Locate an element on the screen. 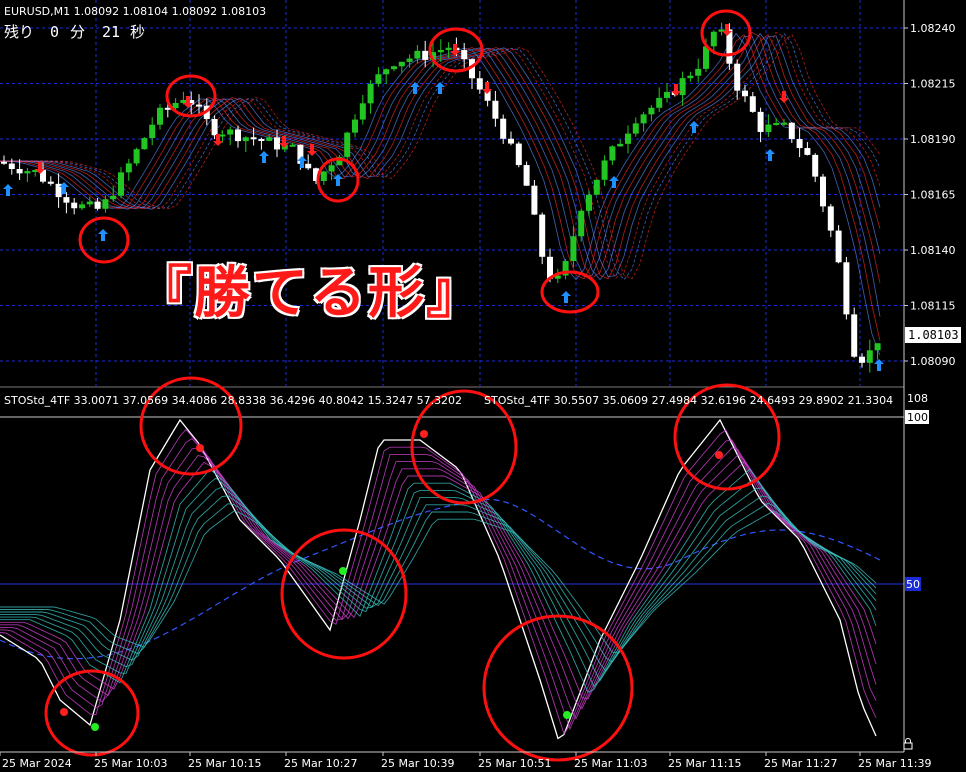  current-price-marker: 1.08103 is located at coordinates (933, 335).